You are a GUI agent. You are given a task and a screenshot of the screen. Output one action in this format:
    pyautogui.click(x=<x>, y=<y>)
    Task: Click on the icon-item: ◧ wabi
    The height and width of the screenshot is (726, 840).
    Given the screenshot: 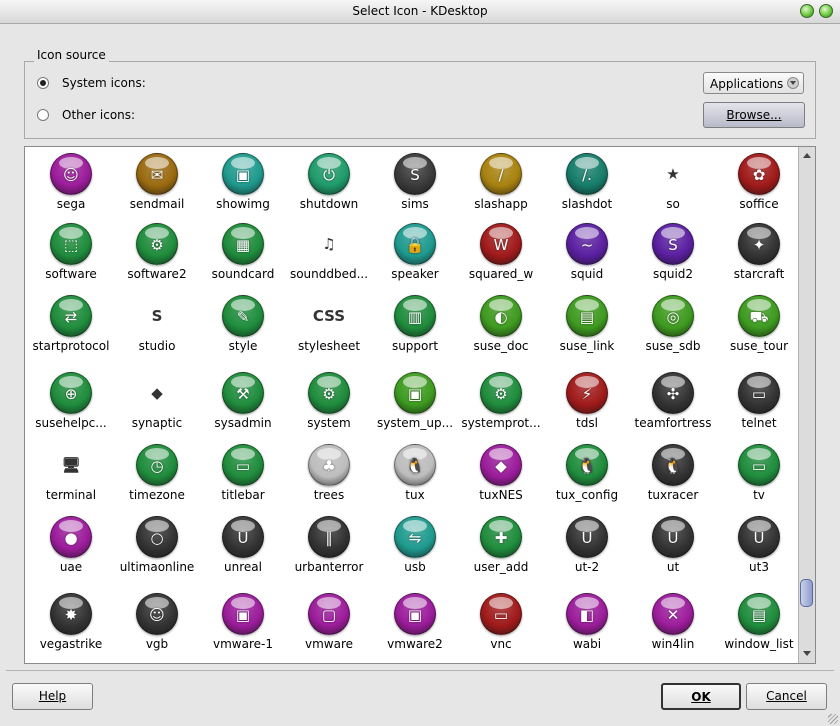 What is the action you would take?
    pyautogui.click(x=587, y=623)
    